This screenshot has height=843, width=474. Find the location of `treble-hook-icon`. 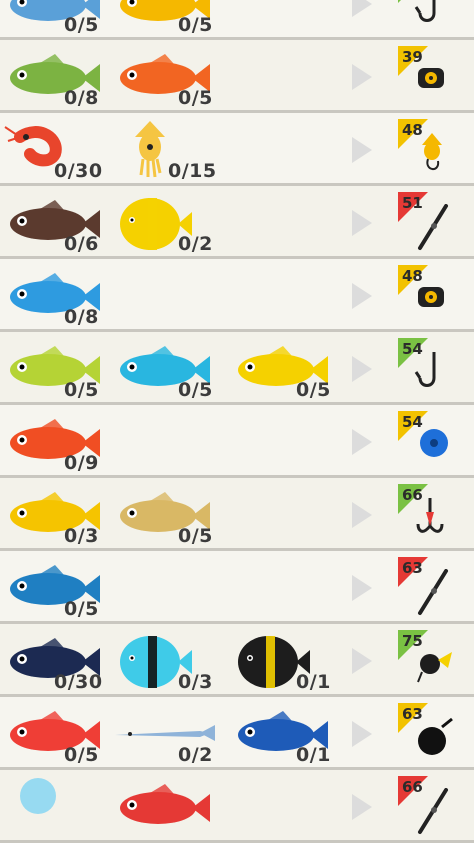

treble-hook-icon is located at coordinates (430, 521).